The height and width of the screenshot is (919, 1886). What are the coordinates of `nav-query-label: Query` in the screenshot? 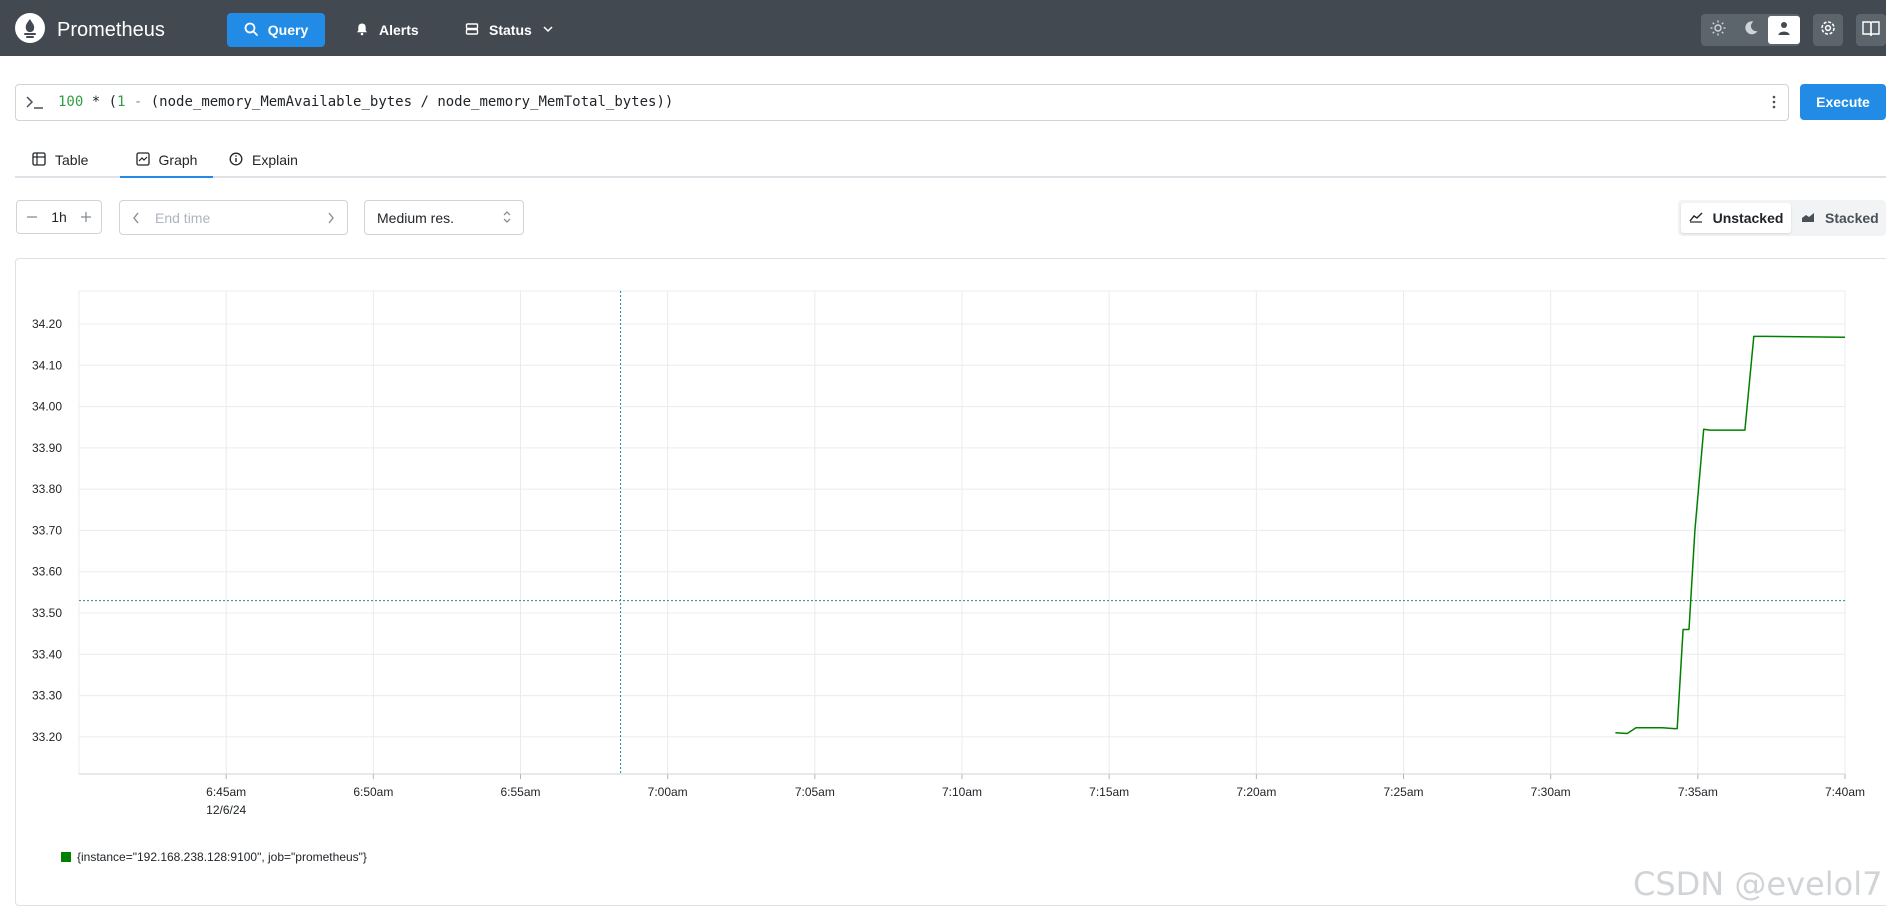 It's located at (288, 30).